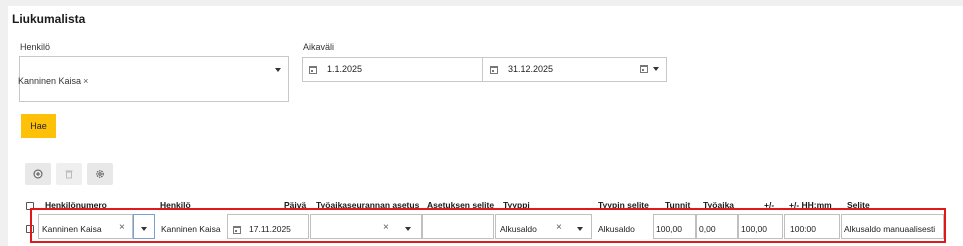  I want to click on clear-type-icon: ×, so click(559, 227).